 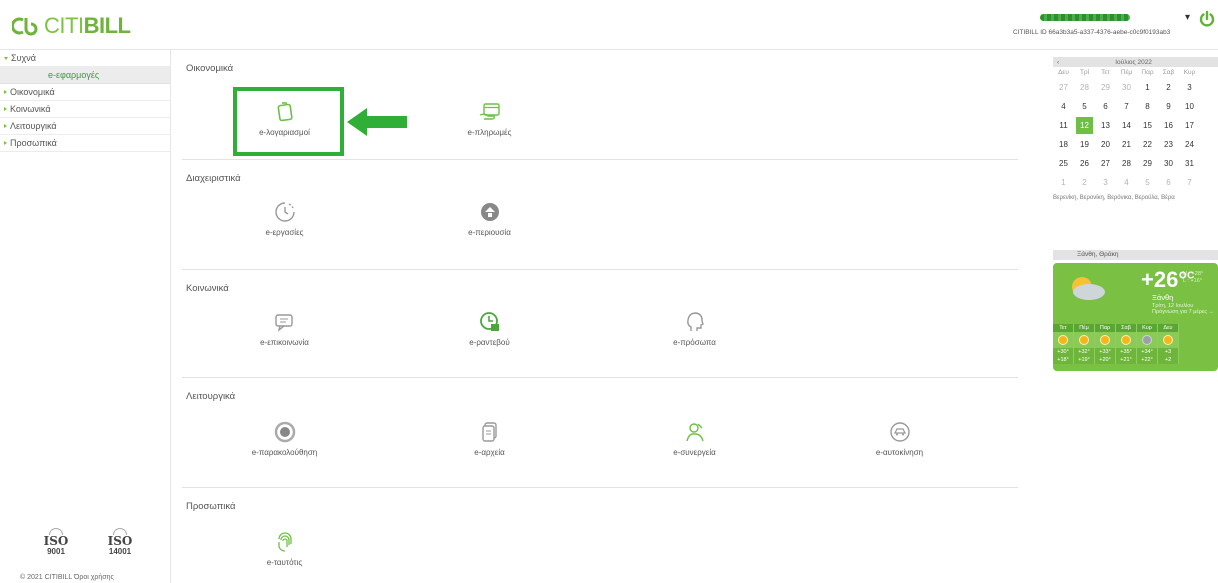 I want to click on calendar-day: 11, so click(x=1063, y=125).